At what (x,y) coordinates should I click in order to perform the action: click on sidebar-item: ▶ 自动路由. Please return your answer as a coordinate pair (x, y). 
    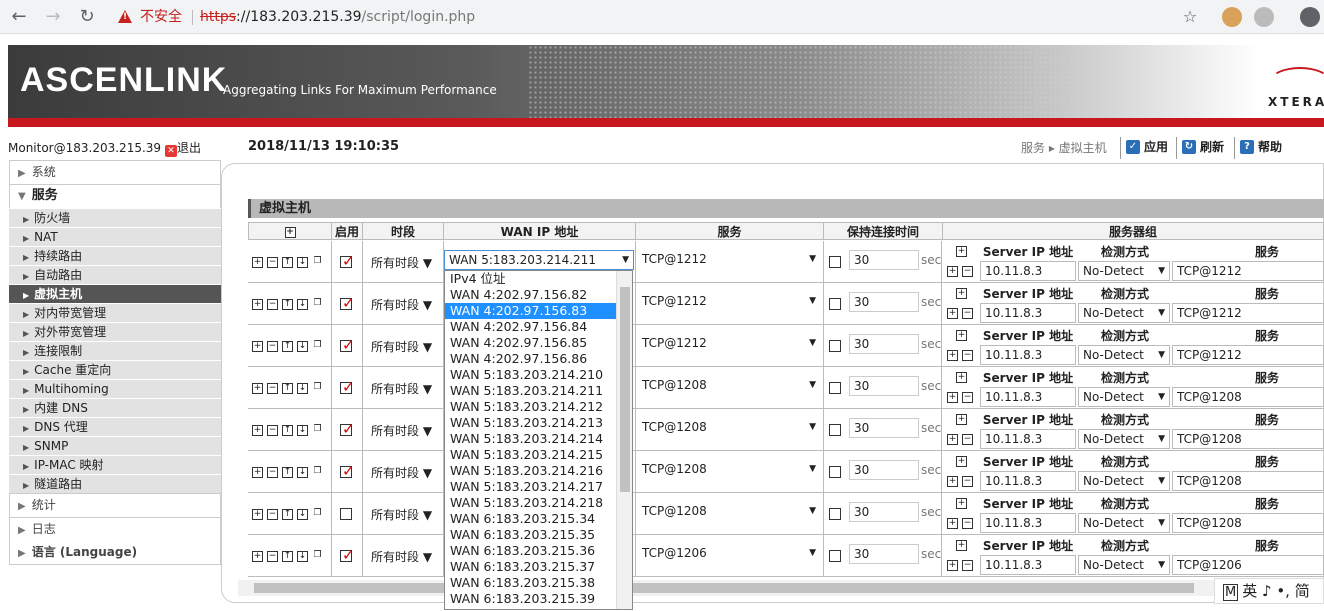
    Looking at the image, I should click on (115, 274).